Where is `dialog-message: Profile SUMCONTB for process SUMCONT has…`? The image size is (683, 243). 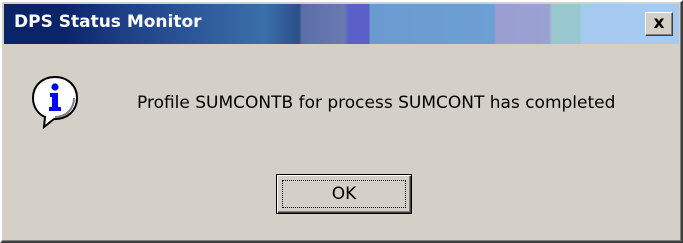 dialog-message: Profile SUMCONTB for process SUMCONT has… is located at coordinates (376, 103).